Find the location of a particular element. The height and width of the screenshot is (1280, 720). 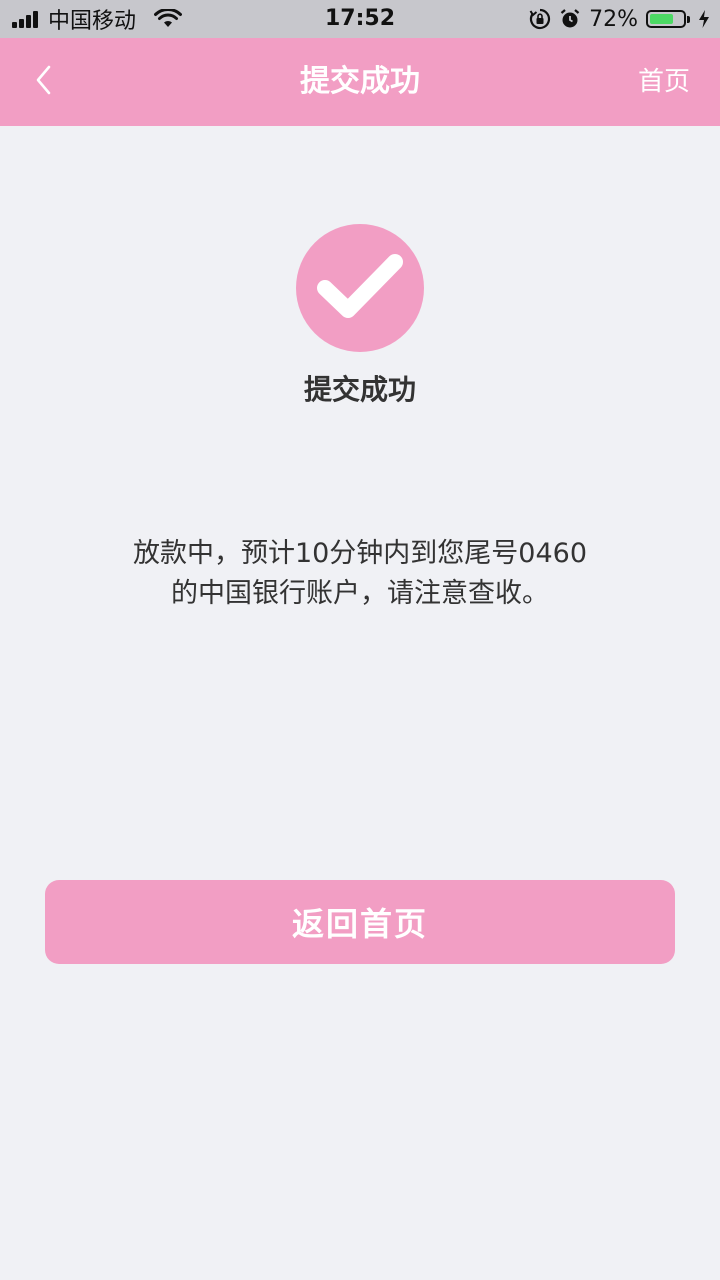

chevron-left-icon is located at coordinates (44, 82).